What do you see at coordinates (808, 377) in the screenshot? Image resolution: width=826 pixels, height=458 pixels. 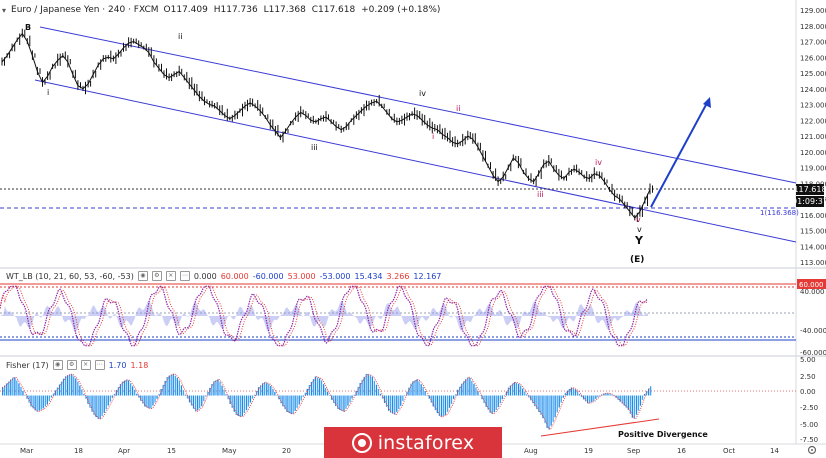 I see `fisher-axis-label: 2.50` at bounding box center [808, 377].